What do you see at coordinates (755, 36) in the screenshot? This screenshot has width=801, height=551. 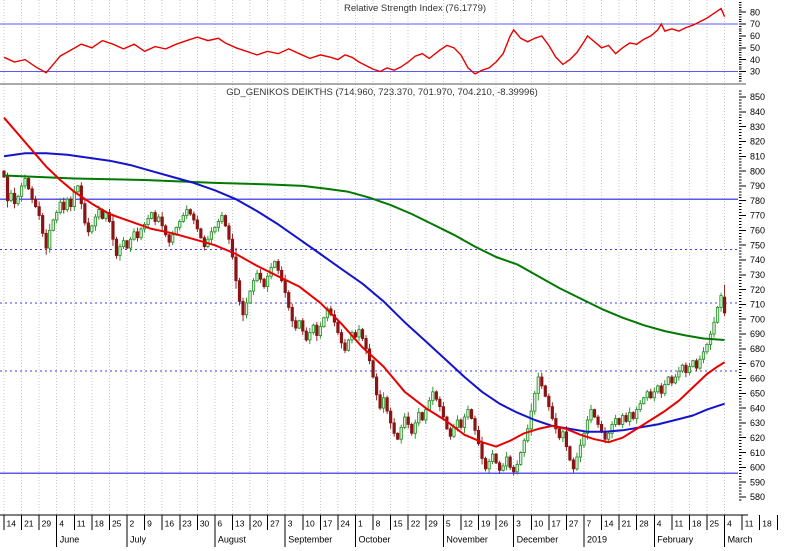 I see `rsi-tick-label: 60` at bounding box center [755, 36].